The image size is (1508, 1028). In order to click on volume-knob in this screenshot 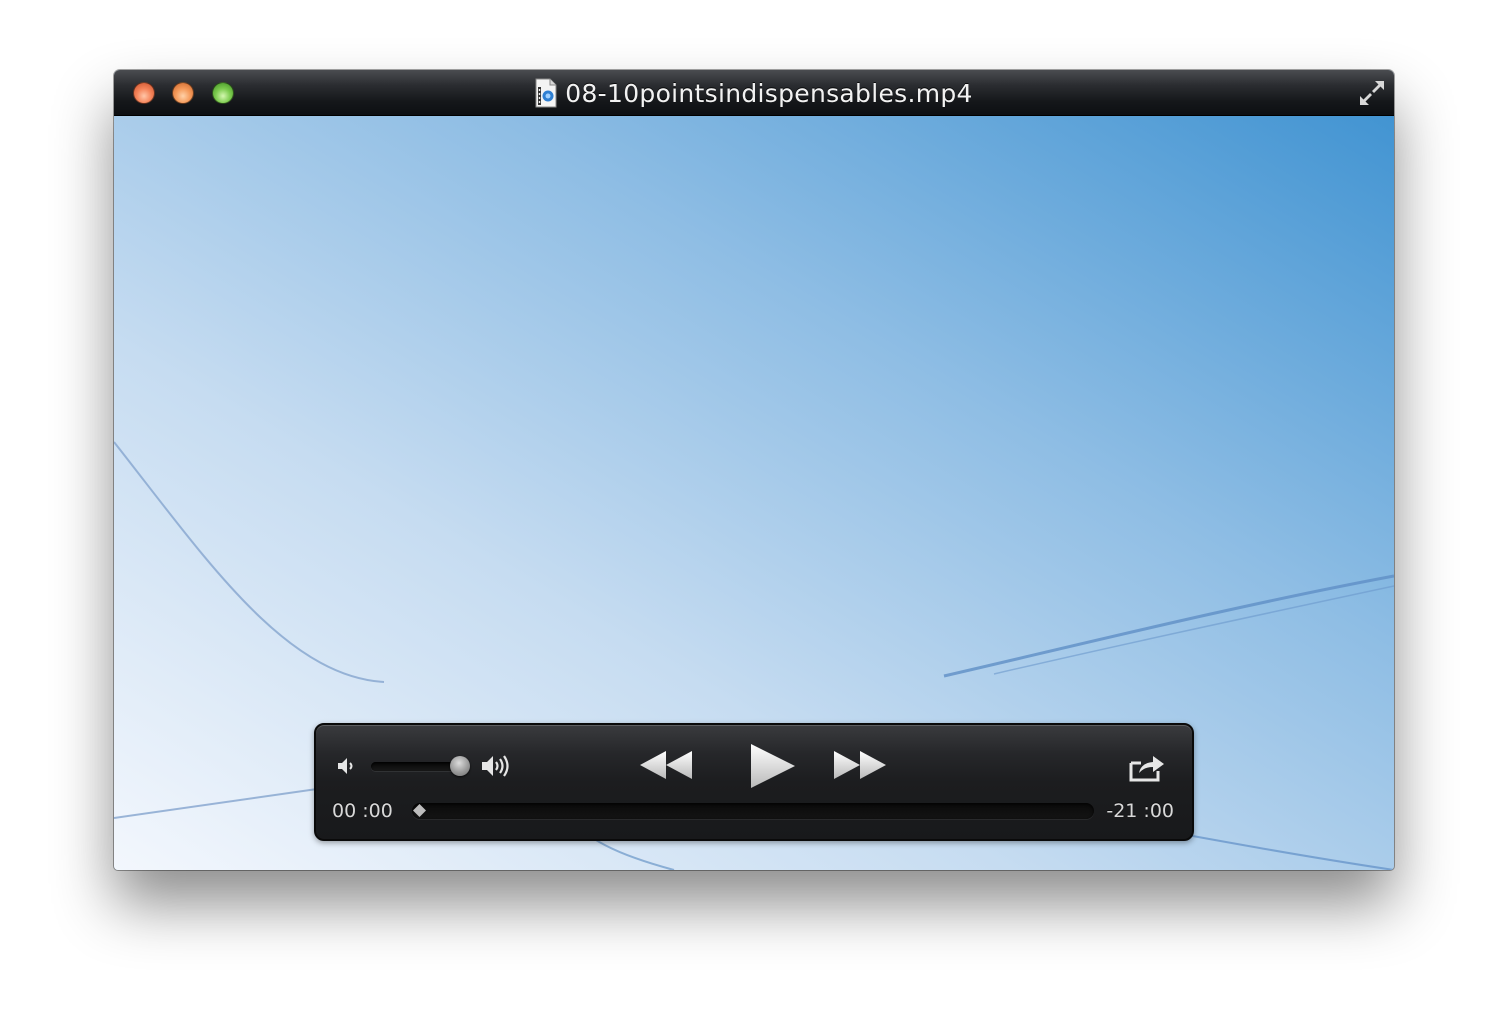, I will do `click(460, 766)`.